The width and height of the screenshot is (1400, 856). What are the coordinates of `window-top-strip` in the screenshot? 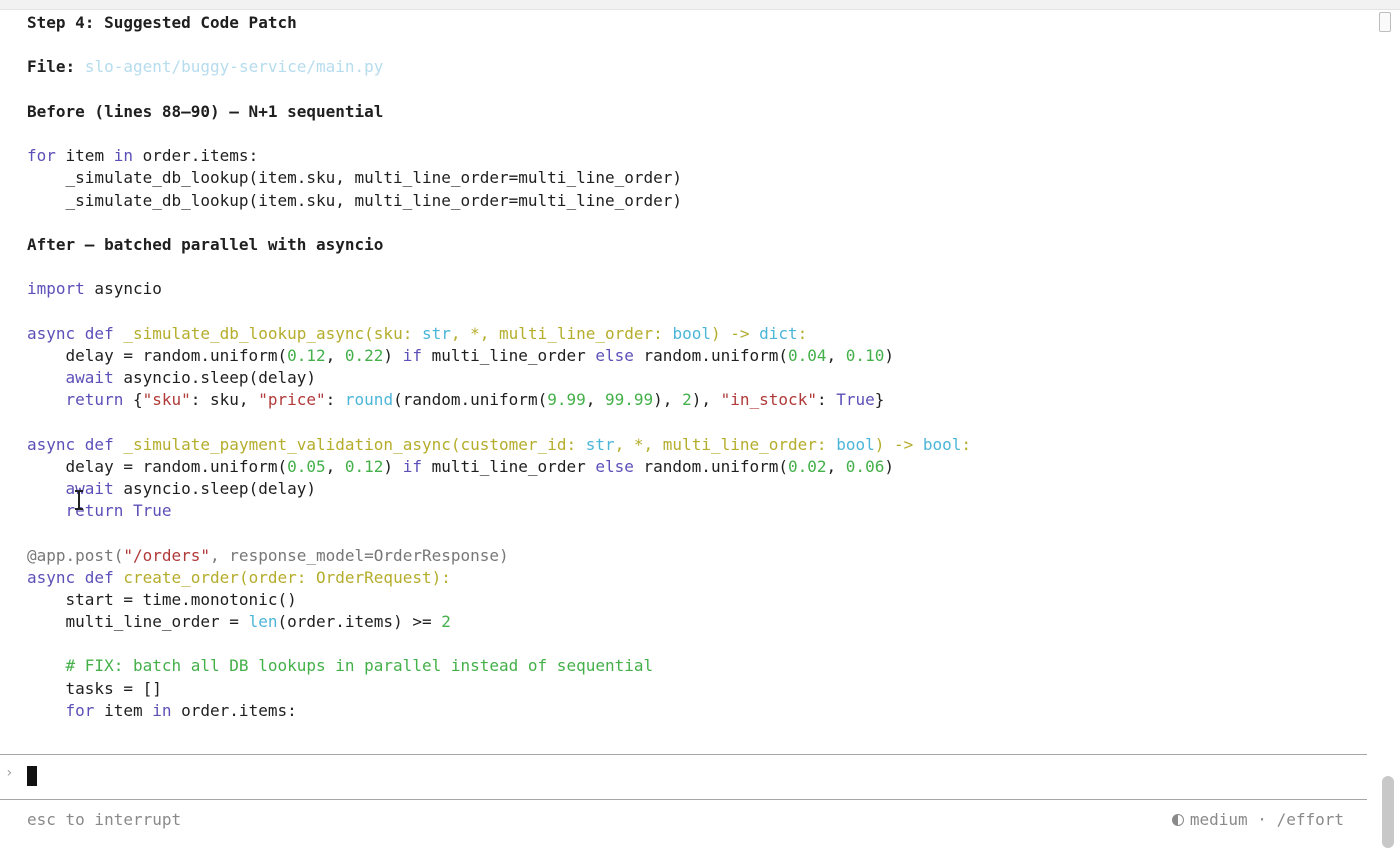 It's located at (700, 5).